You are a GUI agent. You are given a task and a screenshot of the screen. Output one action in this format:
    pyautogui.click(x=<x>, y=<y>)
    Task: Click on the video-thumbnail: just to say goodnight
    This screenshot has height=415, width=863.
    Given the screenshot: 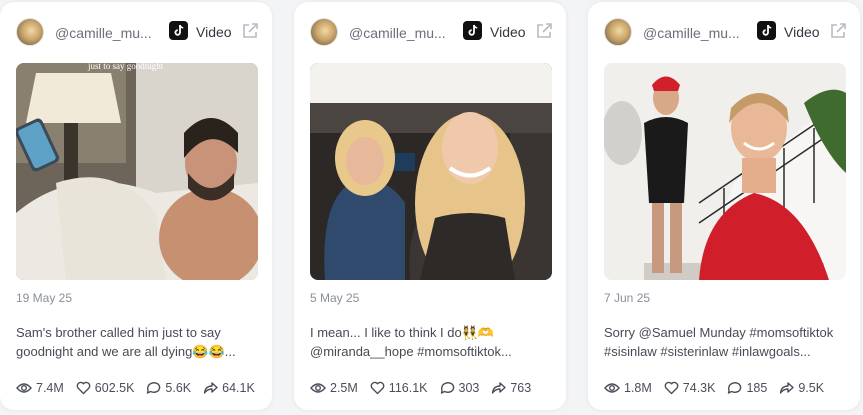 What is the action you would take?
    pyautogui.click(x=137, y=171)
    